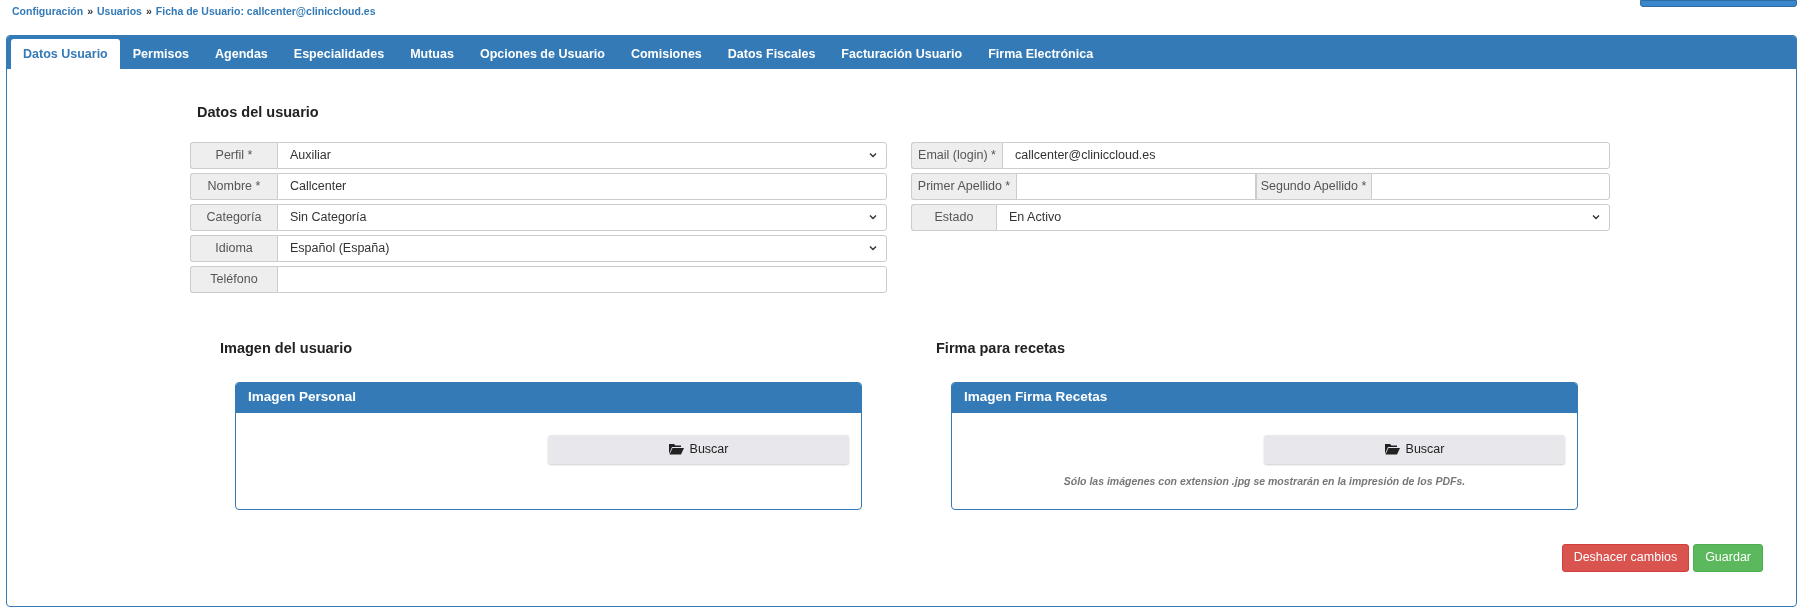 This screenshot has width=1803, height=612. What do you see at coordinates (1718, 3) in the screenshot?
I see `top-button` at bounding box center [1718, 3].